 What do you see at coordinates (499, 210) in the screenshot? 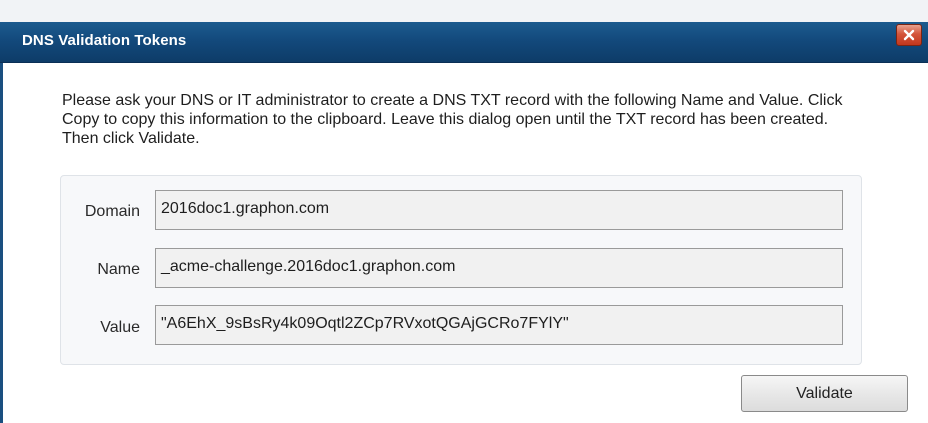
I see `domain-field: 2016doc1.graphon.com` at bounding box center [499, 210].